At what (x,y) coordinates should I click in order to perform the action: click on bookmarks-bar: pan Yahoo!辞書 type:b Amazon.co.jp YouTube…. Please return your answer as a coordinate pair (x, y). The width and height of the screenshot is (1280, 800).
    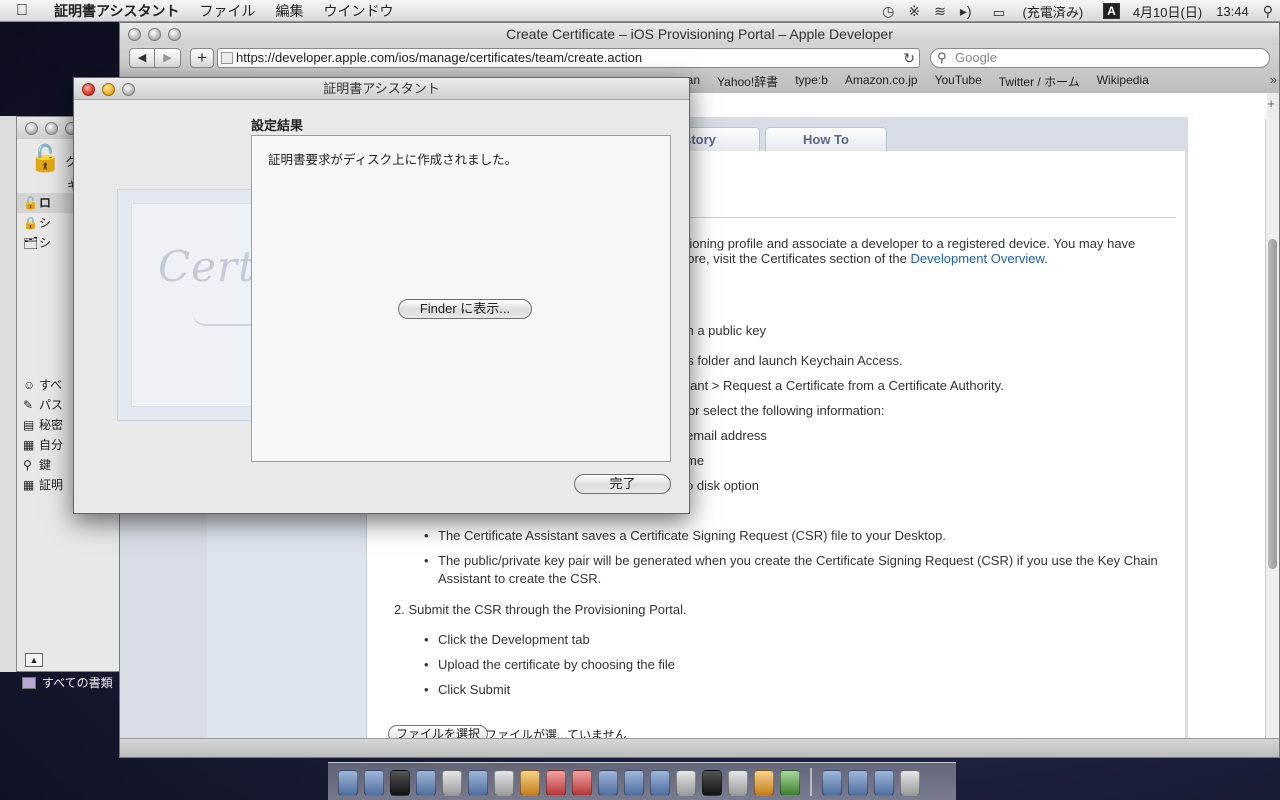
    Looking at the image, I should click on (914, 81).